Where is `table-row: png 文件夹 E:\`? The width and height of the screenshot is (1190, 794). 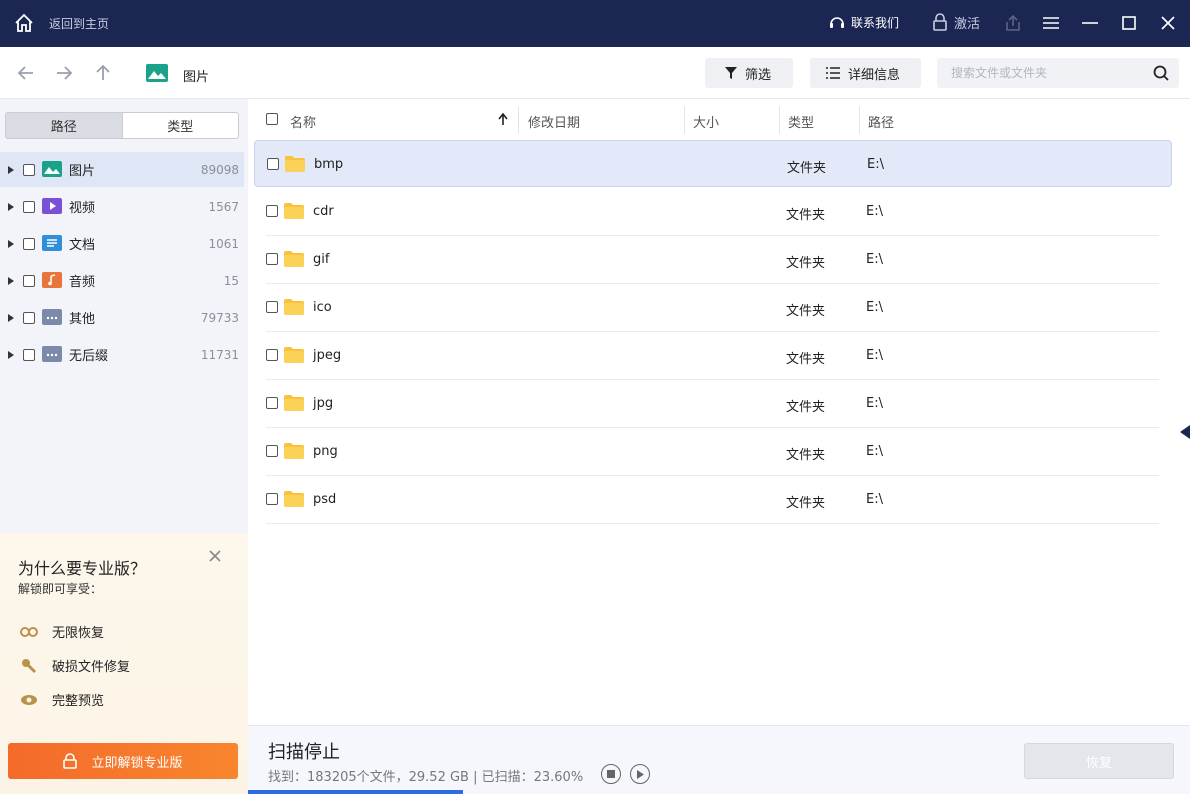 table-row: png 文件夹 E:\ is located at coordinates (712, 452).